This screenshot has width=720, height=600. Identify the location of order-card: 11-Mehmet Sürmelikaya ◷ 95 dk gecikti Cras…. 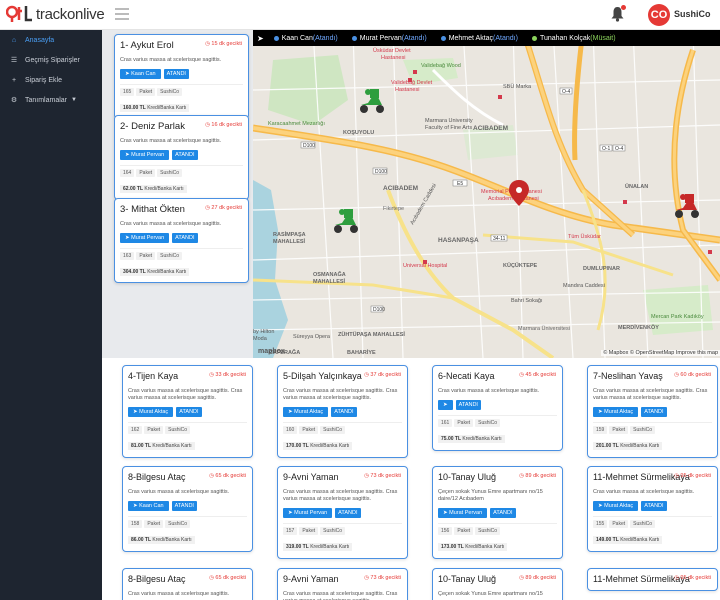
(652, 509).